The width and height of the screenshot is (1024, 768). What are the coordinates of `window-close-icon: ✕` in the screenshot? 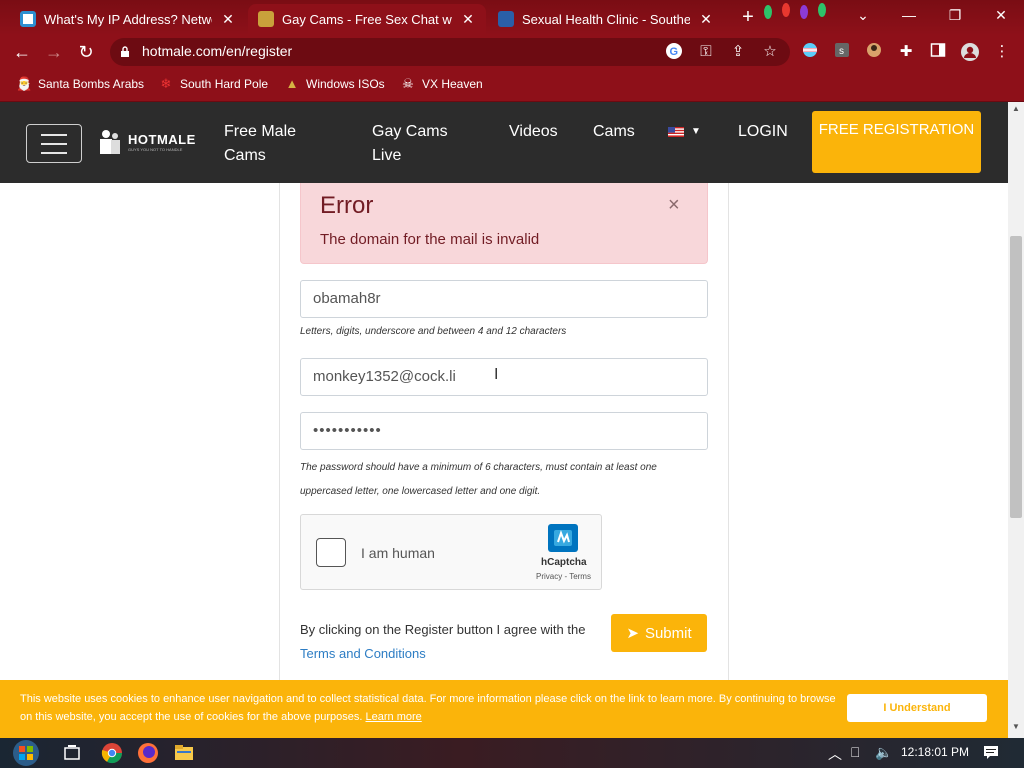 It's located at (1001, 15).